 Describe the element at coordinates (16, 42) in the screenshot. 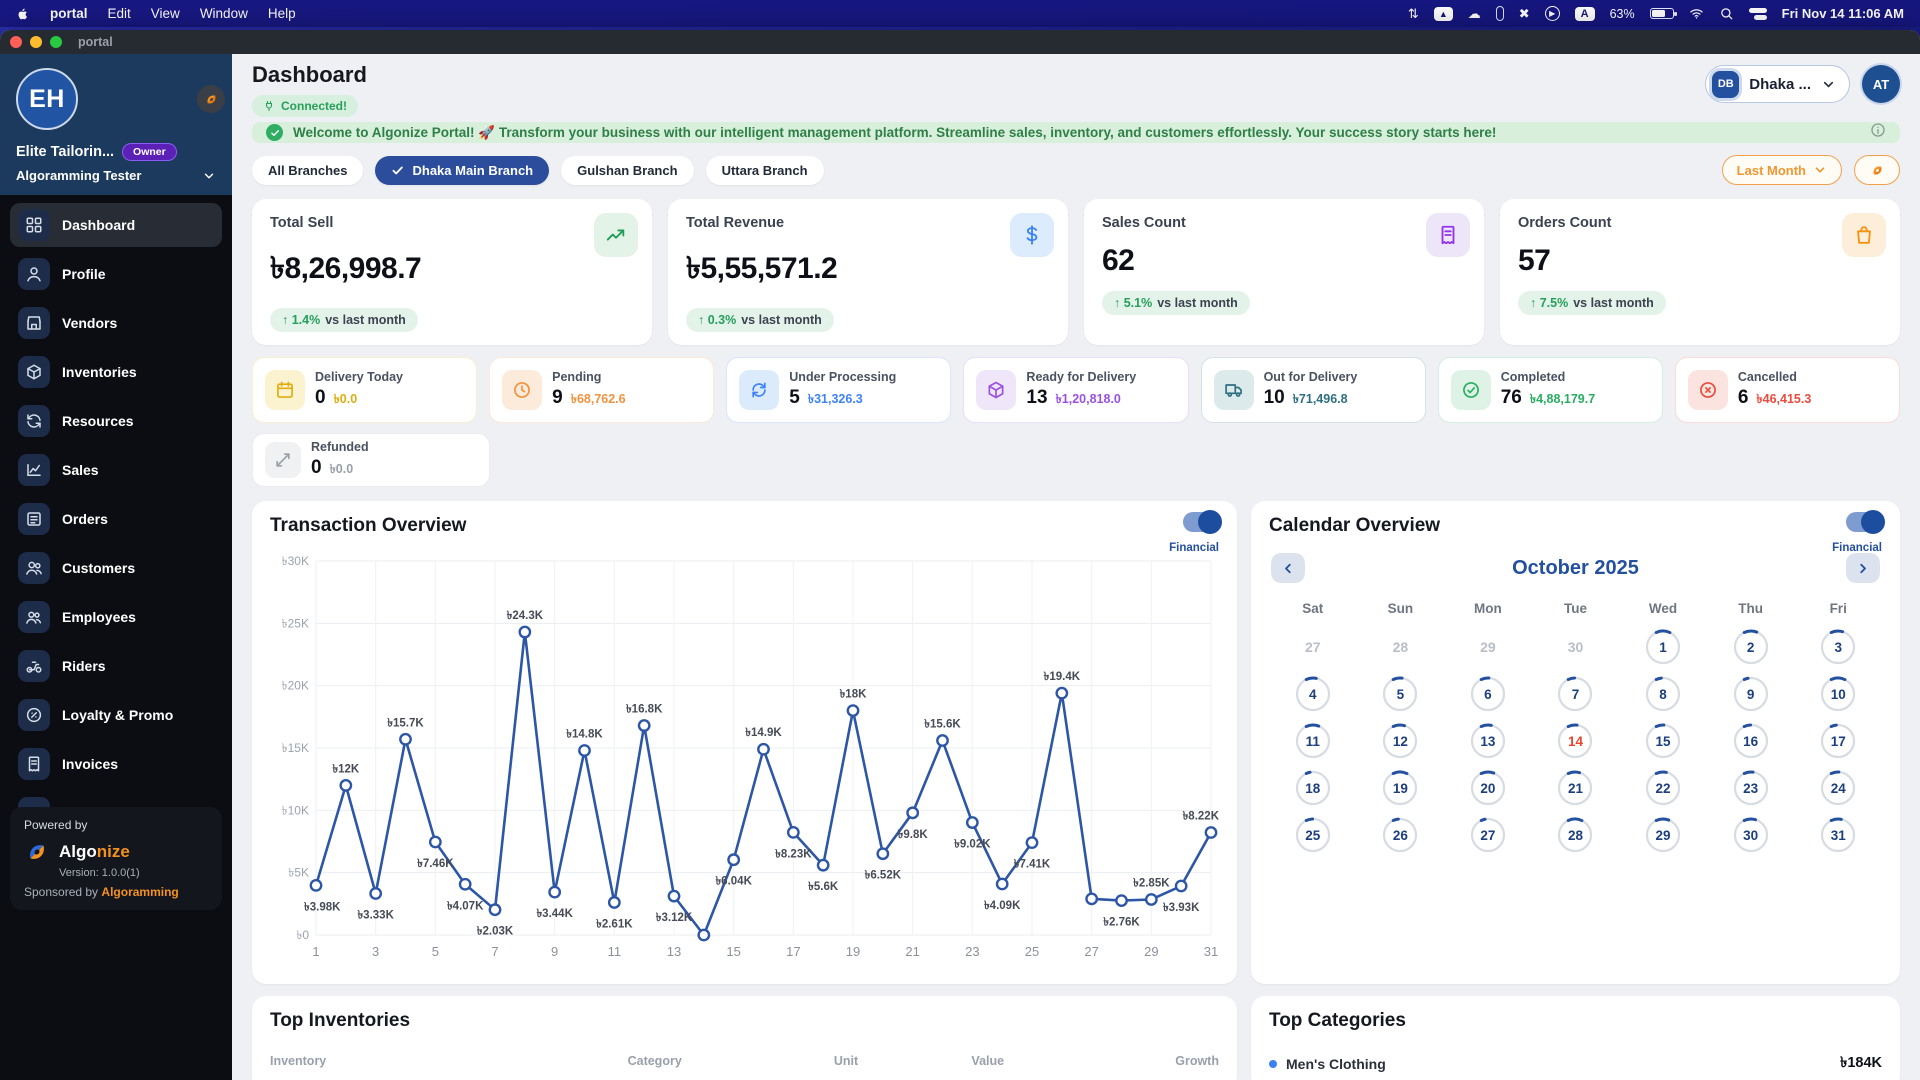

I see `close-window-button` at that location.